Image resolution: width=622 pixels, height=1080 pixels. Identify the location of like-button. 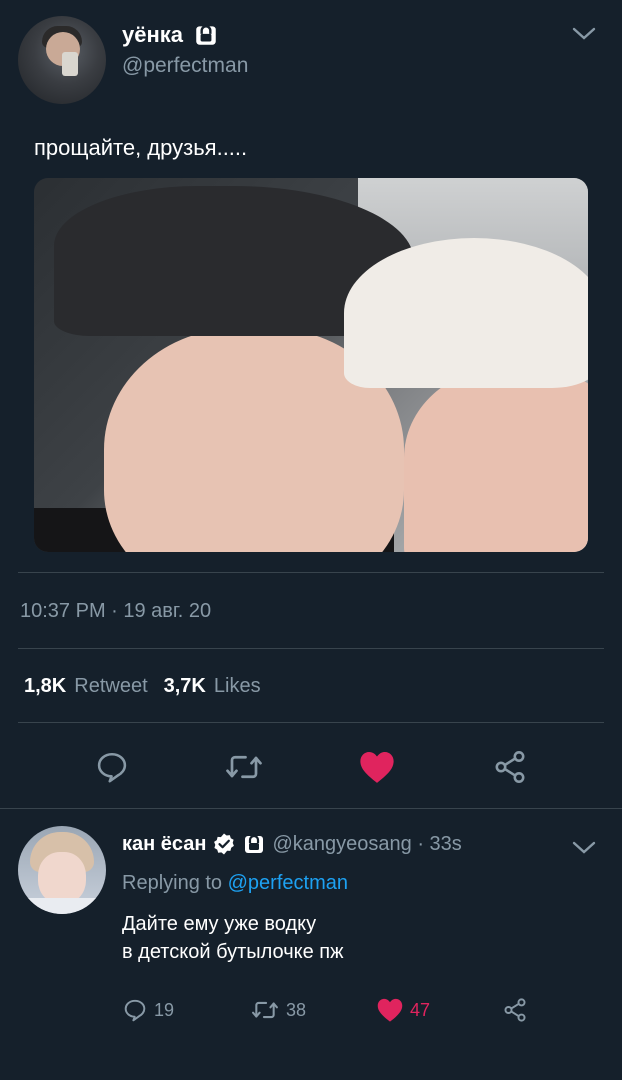
(377, 767).